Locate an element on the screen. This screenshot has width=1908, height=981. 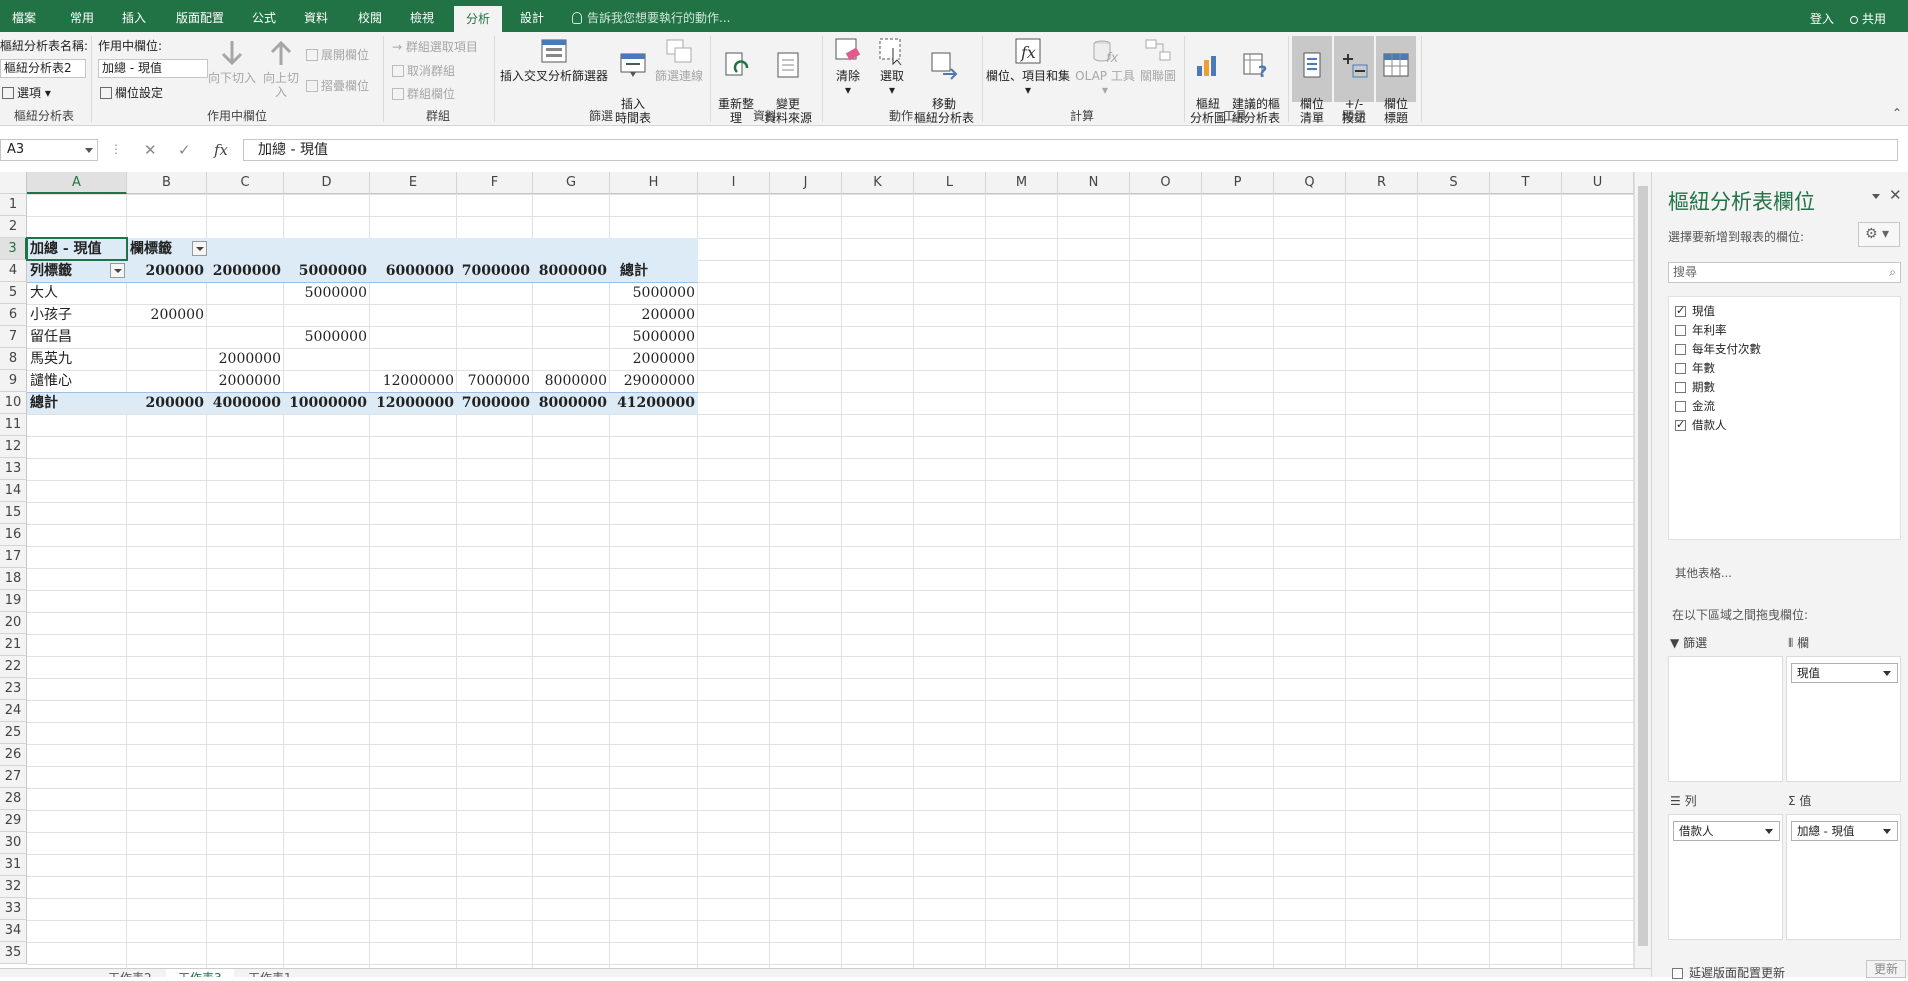
field-item: 年數 is located at coordinates (1695, 368).